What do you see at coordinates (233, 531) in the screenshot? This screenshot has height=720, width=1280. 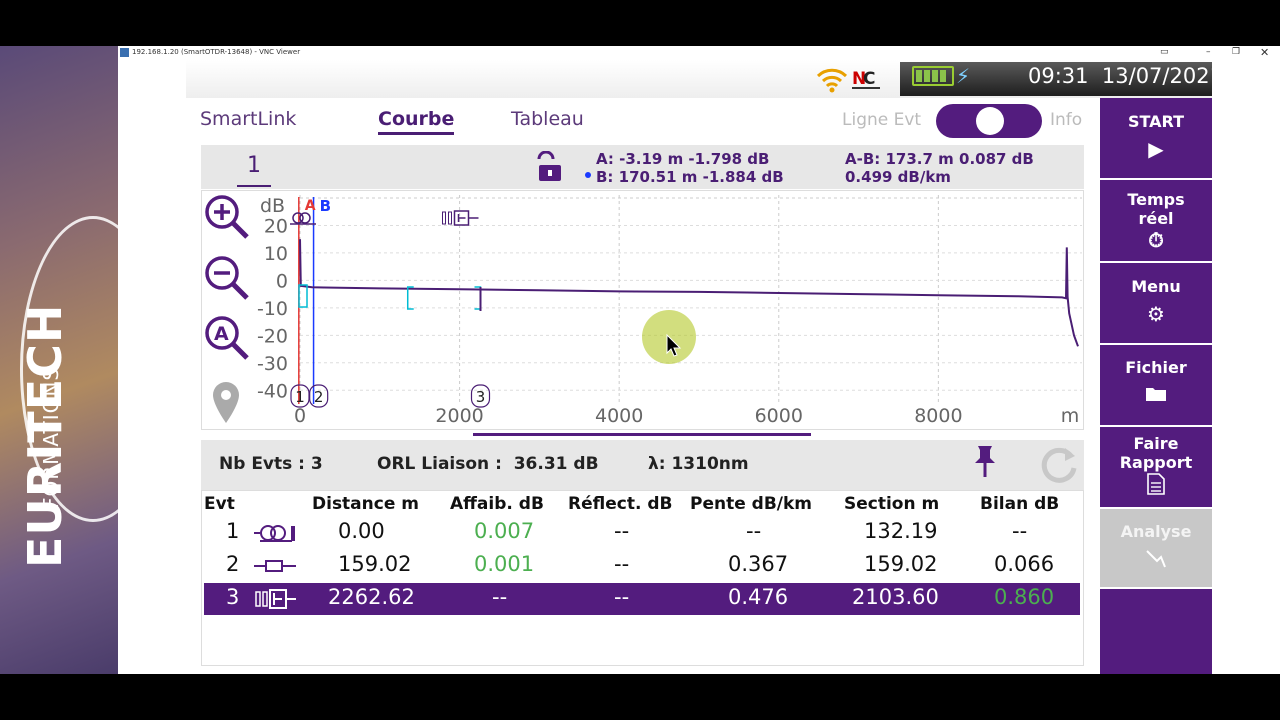 I see `row-evt: 1` at bounding box center [233, 531].